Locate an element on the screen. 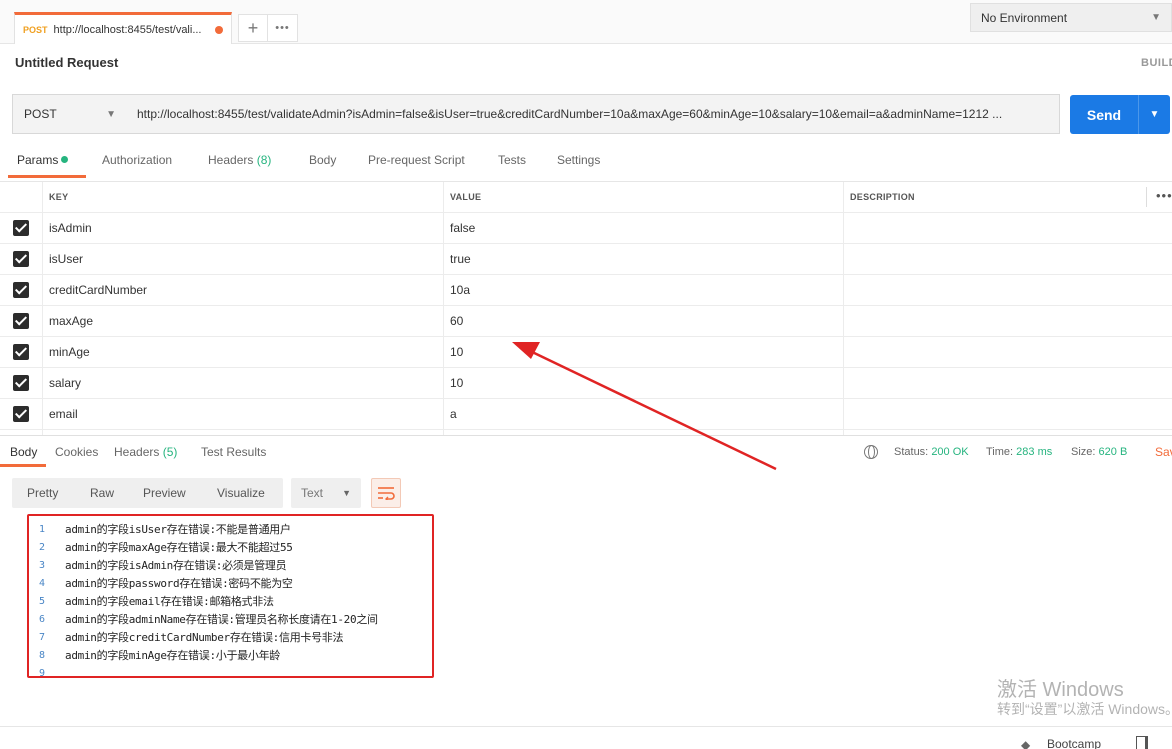  param-value: true is located at coordinates (644, 259).